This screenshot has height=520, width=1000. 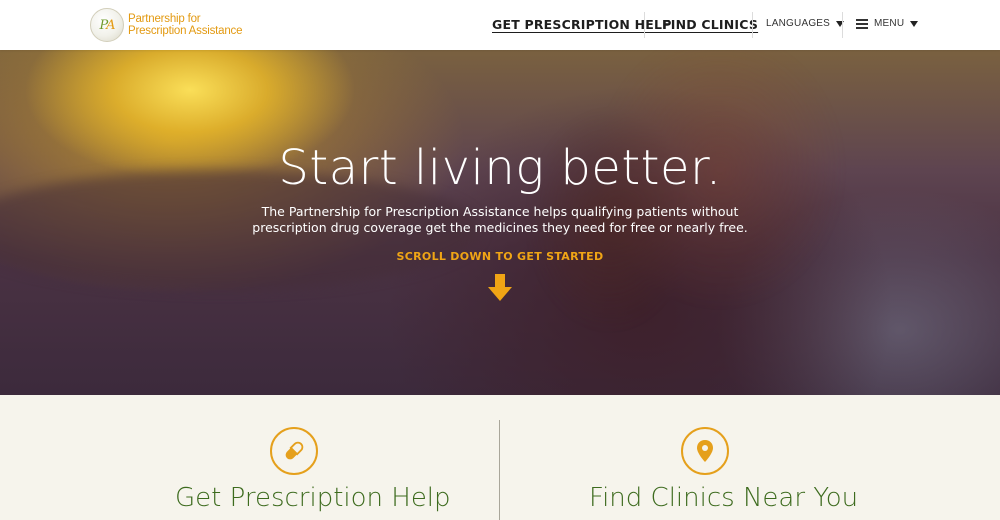 What do you see at coordinates (185, 31) in the screenshot?
I see `logo-line-2: Prescription Assistance` at bounding box center [185, 31].